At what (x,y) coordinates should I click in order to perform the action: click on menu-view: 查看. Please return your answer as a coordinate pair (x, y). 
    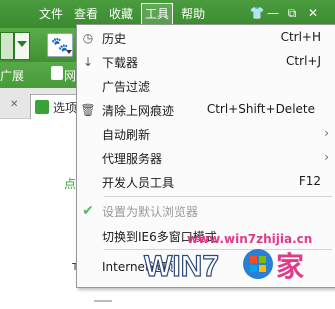
    Looking at the image, I should click on (86, 14).